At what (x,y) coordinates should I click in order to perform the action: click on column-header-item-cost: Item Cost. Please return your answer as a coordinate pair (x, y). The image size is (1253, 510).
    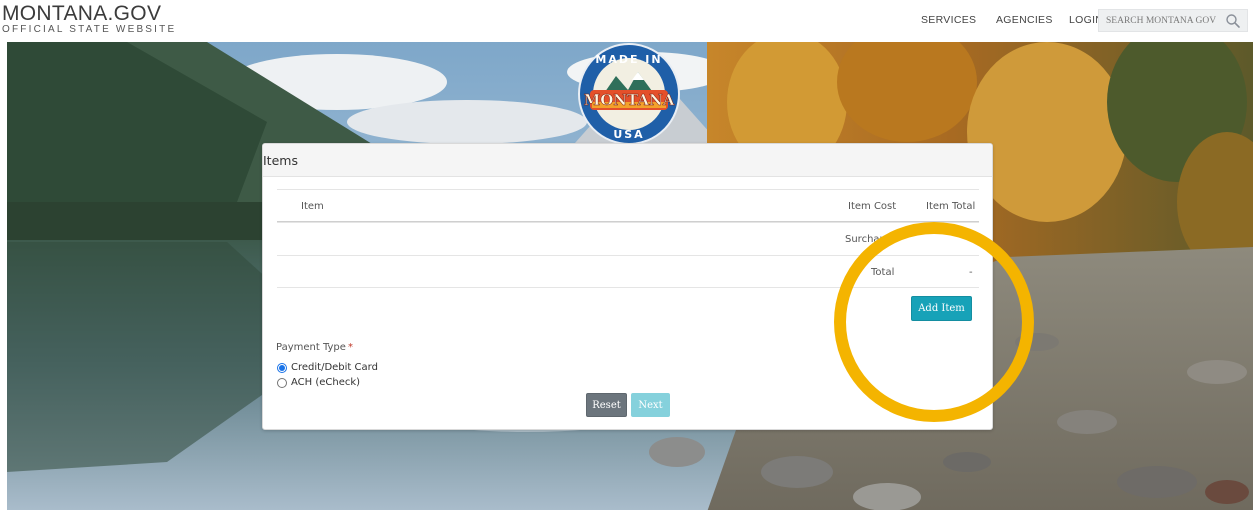
    Looking at the image, I should click on (872, 206).